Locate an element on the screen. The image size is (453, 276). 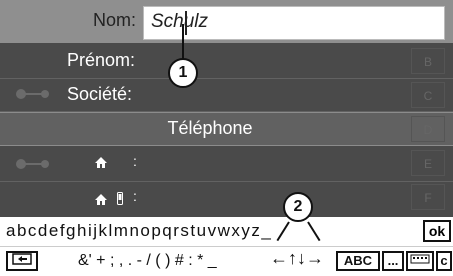
nom-input: Schulz is located at coordinates (294, 23).